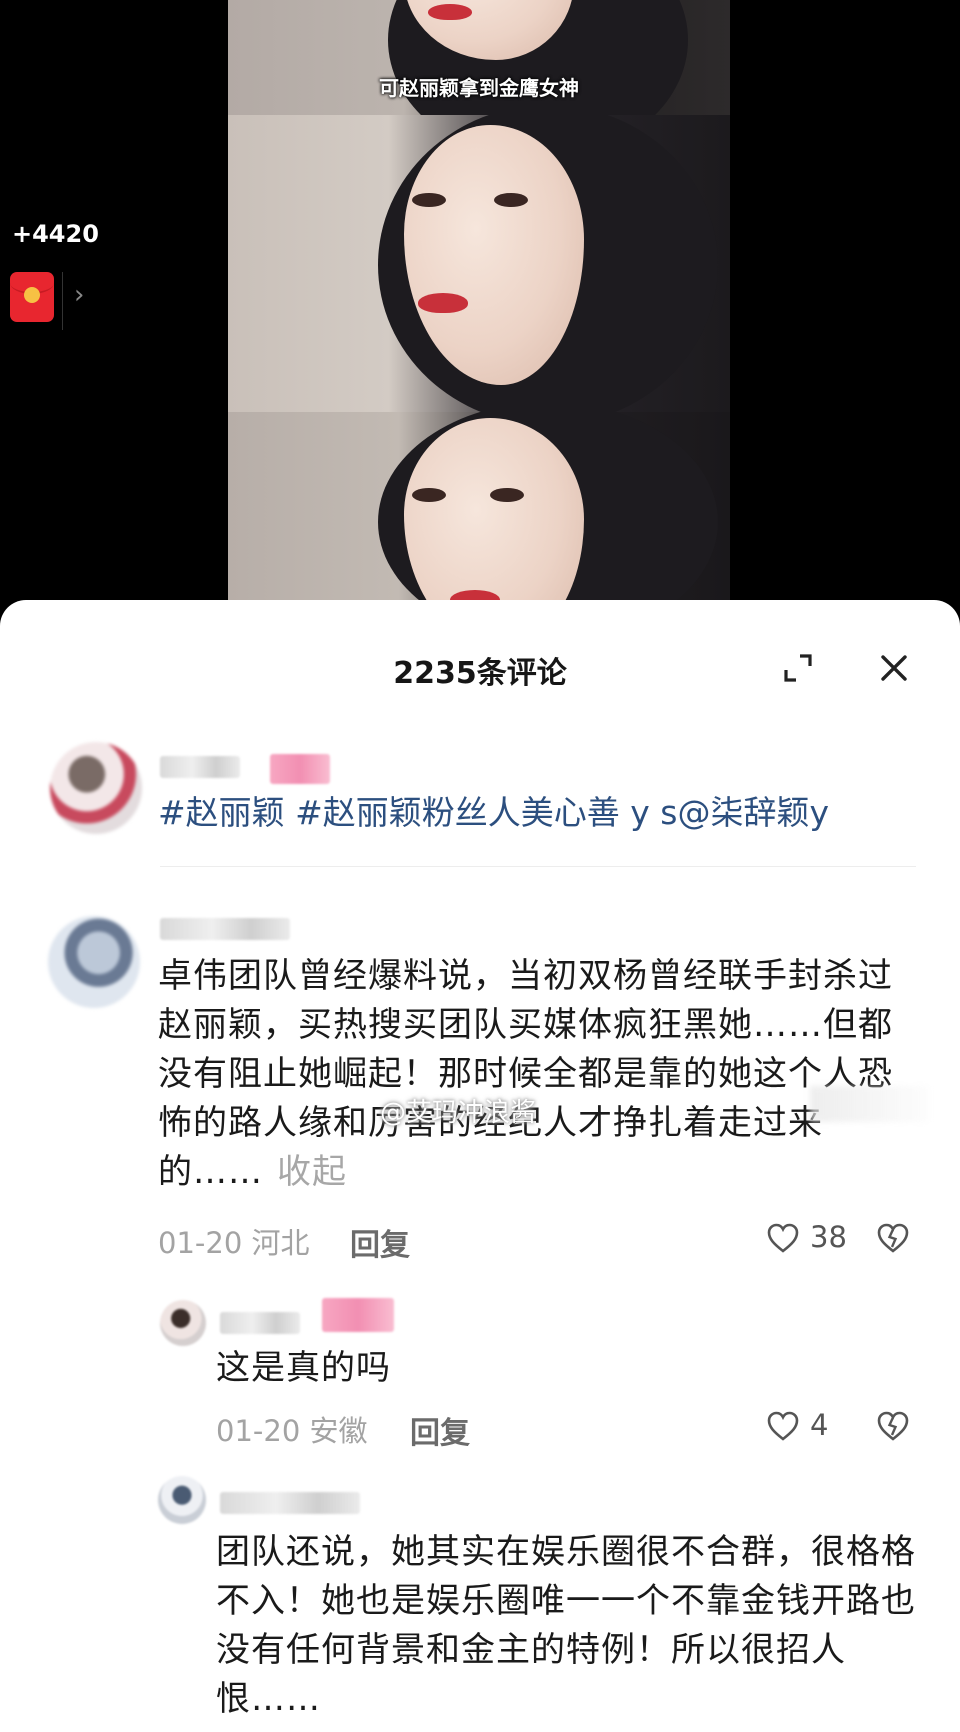  What do you see at coordinates (538, 866) in the screenshot?
I see `comment-divider` at bounding box center [538, 866].